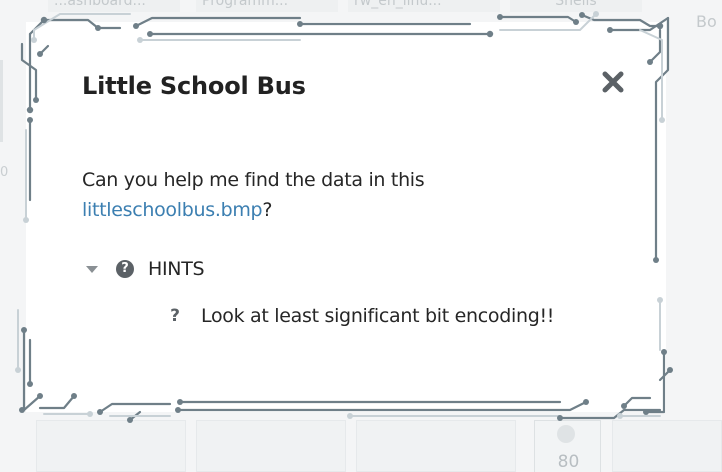 The image size is (722, 472). What do you see at coordinates (576, 6) in the screenshot?
I see `background-tab: Shells` at bounding box center [576, 6].